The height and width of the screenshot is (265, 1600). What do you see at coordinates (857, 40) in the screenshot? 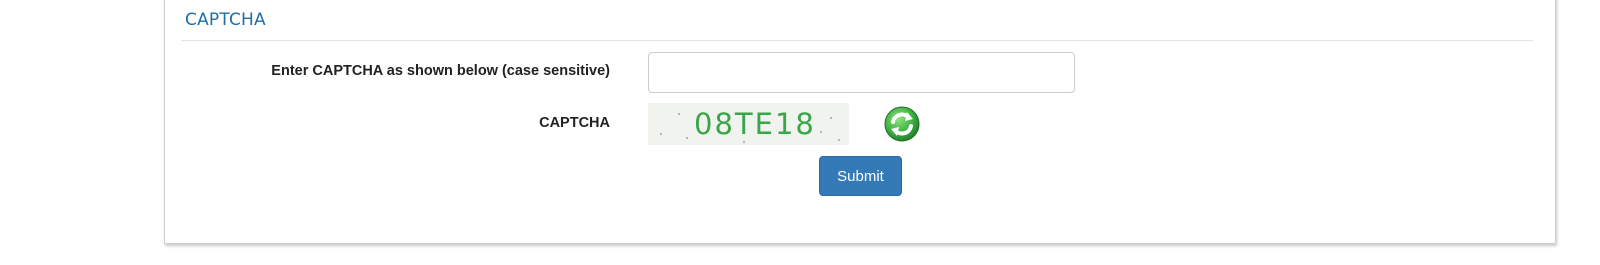
I see `section-divider` at bounding box center [857, 40].